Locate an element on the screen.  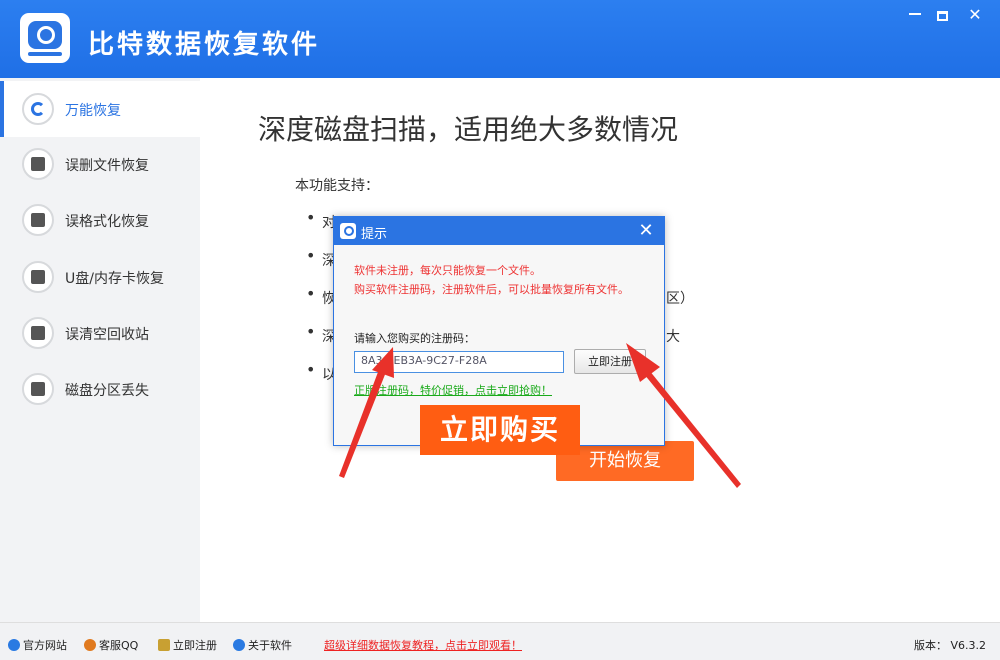
status-item-label: 立即注册 is located at coordinates (195, 645).